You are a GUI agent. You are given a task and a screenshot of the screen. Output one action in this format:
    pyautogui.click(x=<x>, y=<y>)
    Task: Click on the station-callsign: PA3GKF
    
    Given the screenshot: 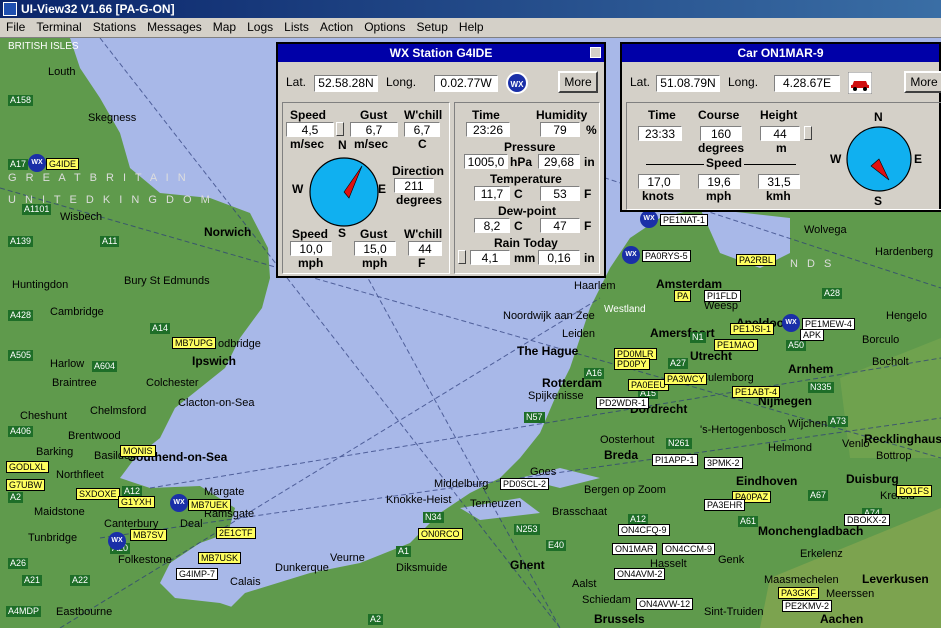 What is the action you would take?
    pyautogui.click(x=798, y=593)
    